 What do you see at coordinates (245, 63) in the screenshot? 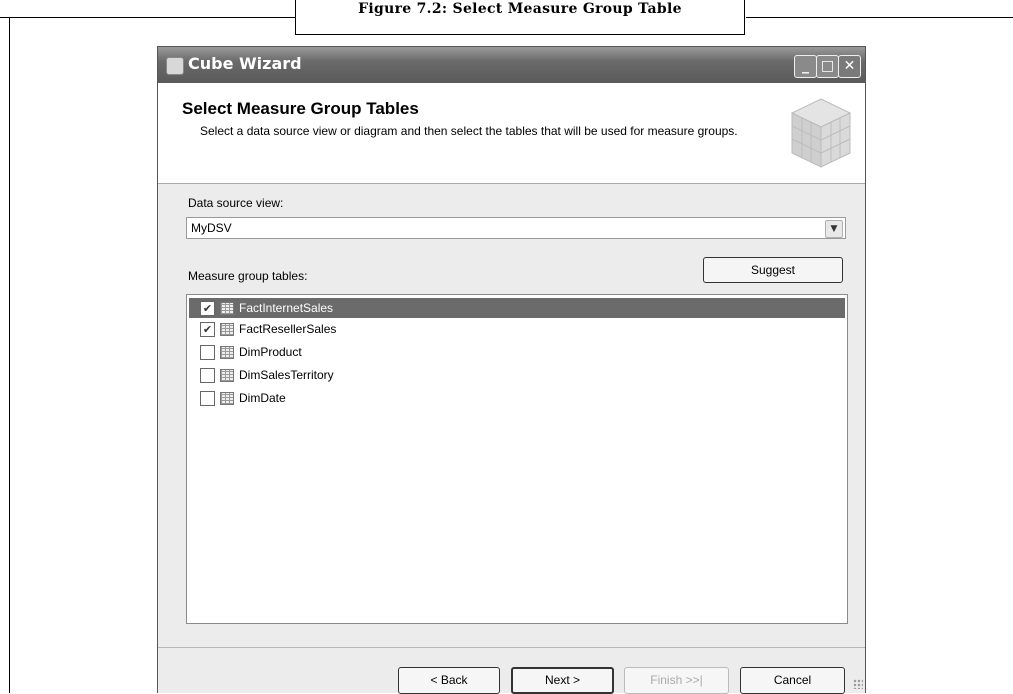
I see `window-title: Cube Wizard` at bounding box center [245, 63].